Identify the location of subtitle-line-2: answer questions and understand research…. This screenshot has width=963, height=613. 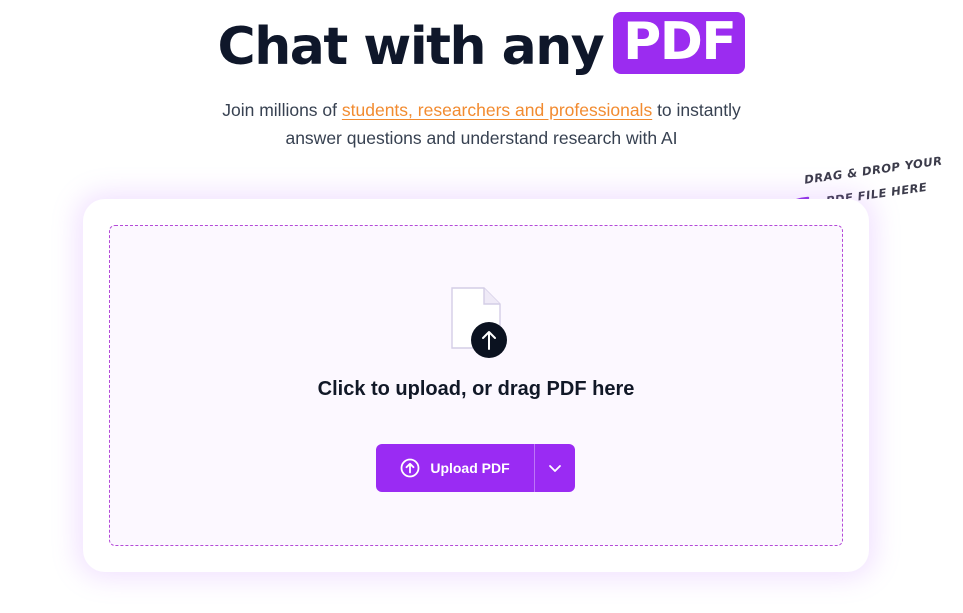
(481, 138).